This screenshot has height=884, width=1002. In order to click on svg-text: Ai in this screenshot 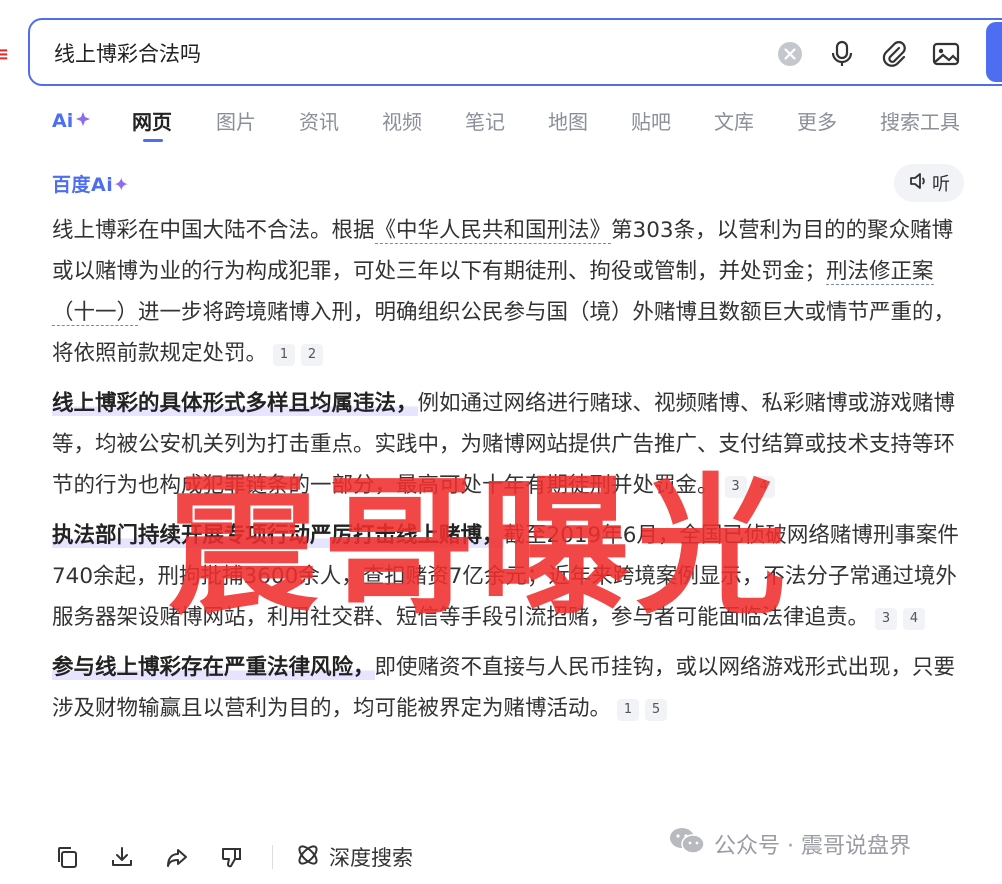, I will do `click(62, 121)`.